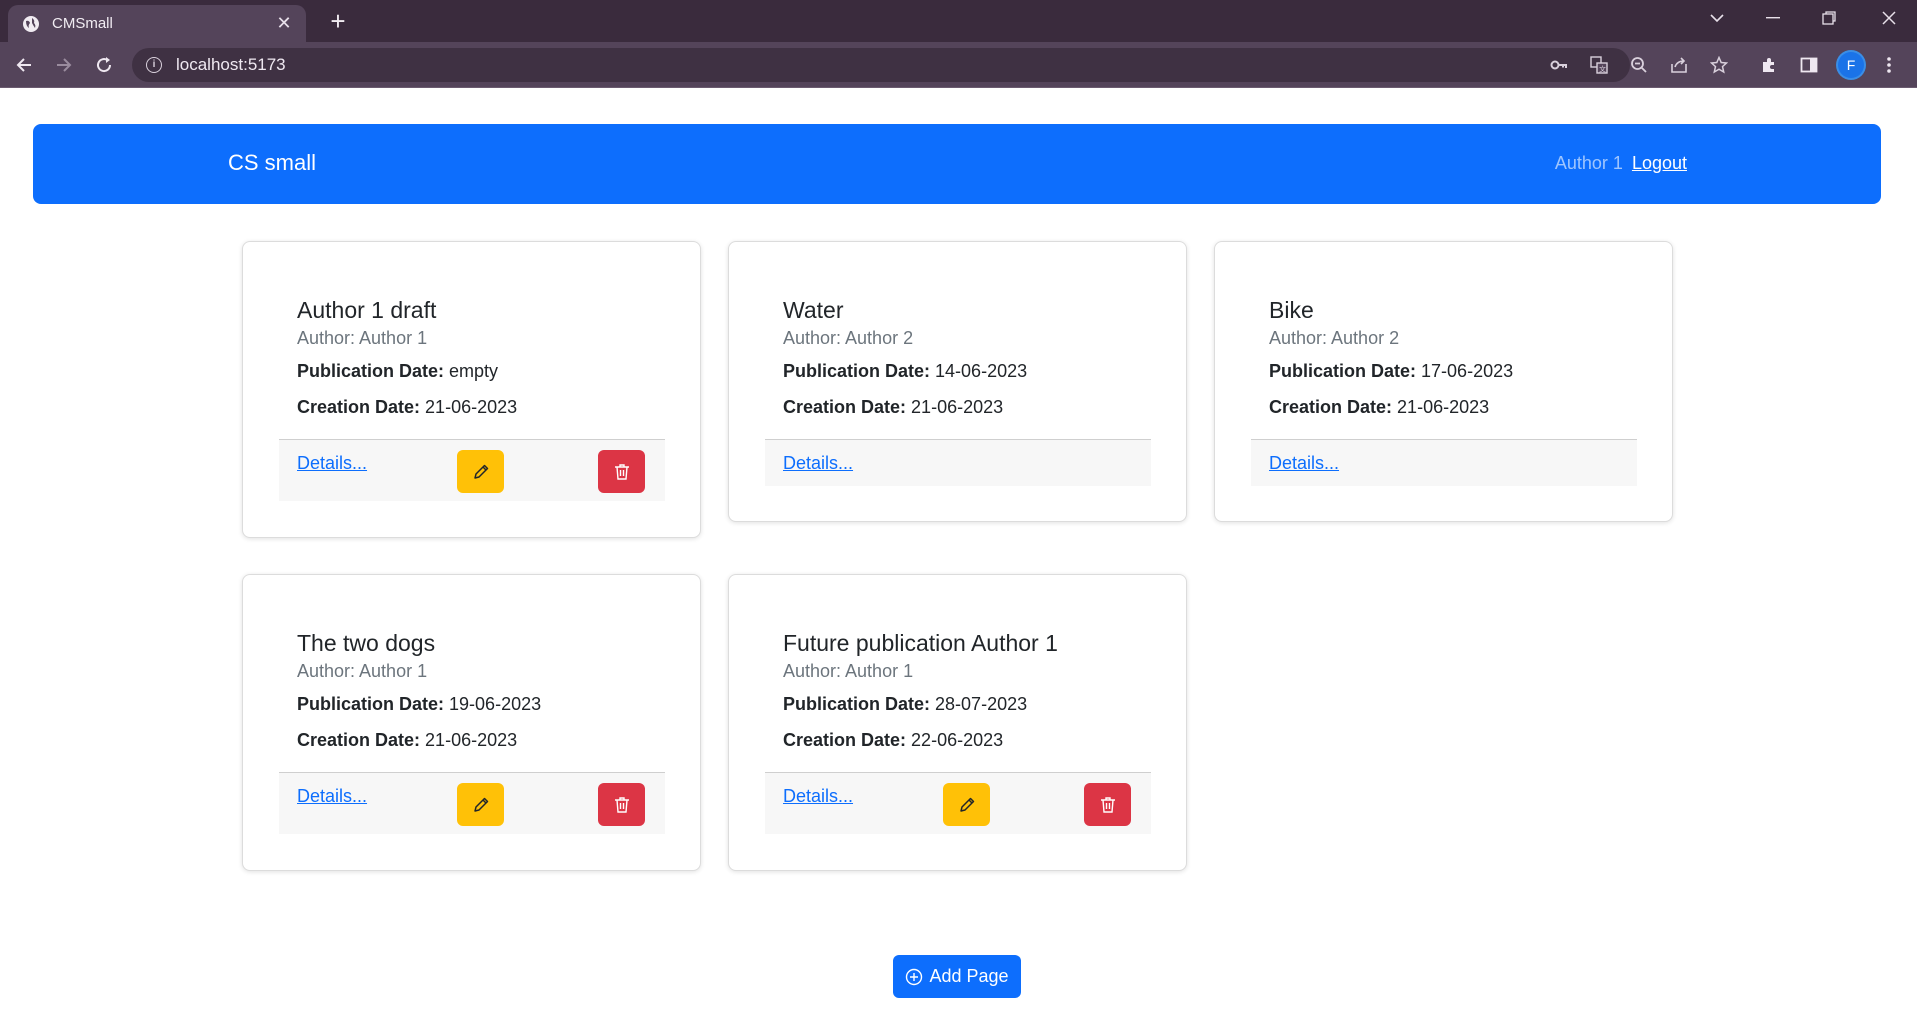  What do you see at coordinates (1291, 310) in the screenshot?
I see `card-title: Bike` at bounding box center [1291, 310].